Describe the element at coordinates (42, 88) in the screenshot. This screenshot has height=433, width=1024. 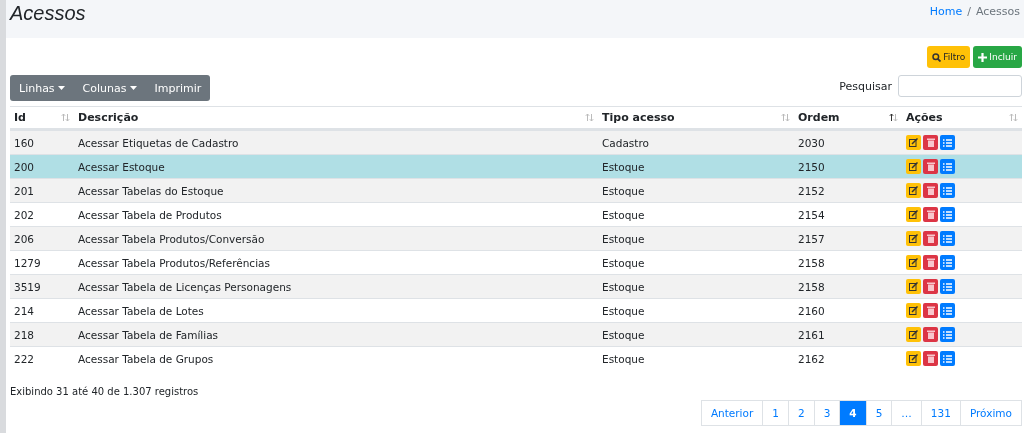
I see `dropdown-button: Linhas` at that location.